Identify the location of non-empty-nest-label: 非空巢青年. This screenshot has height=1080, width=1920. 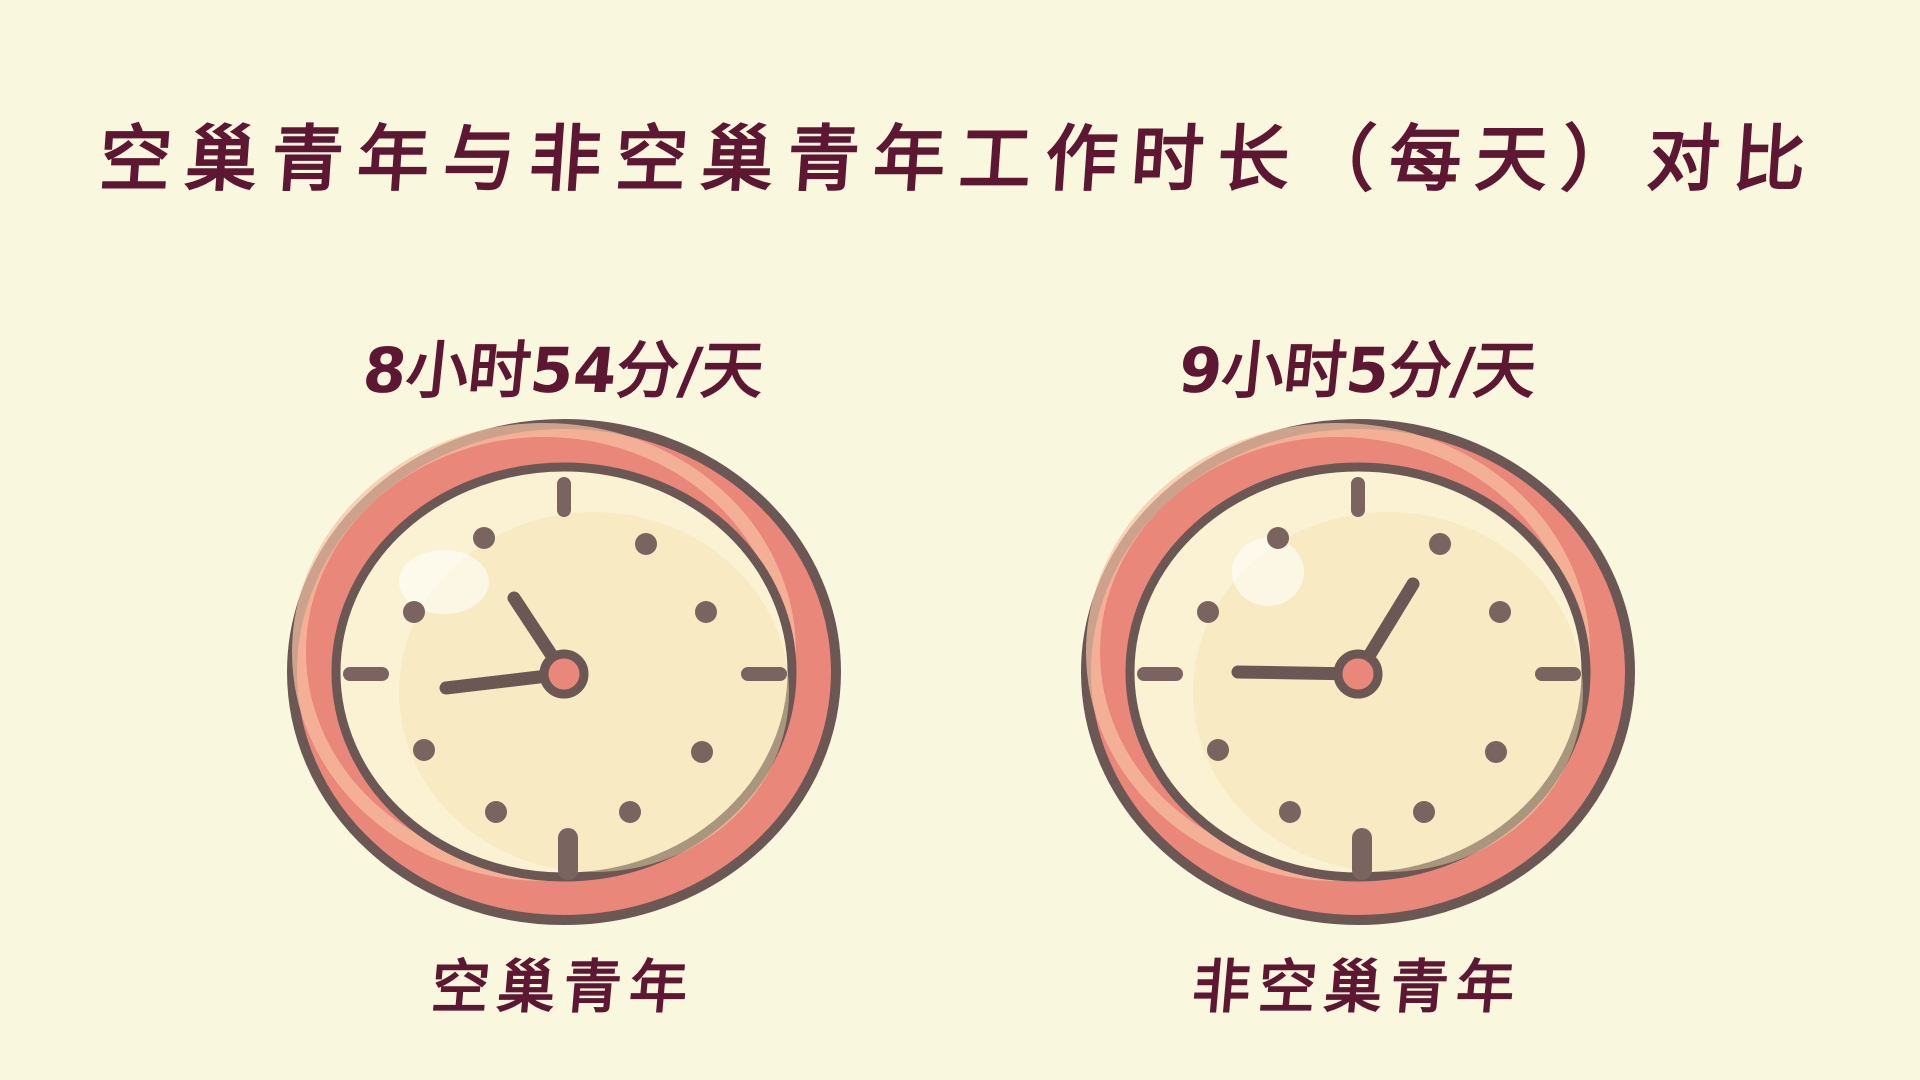
(1357, 987).